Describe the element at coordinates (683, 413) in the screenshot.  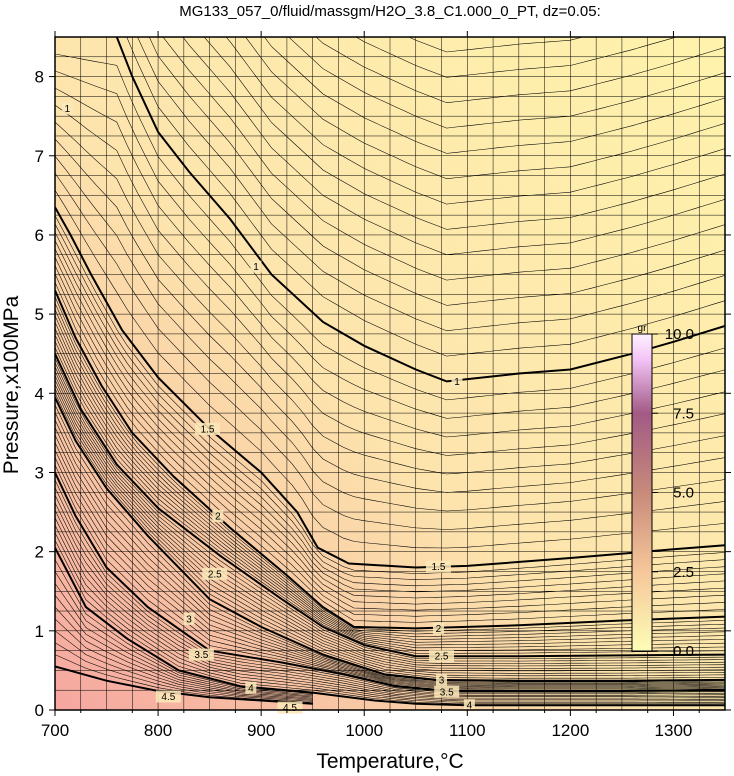
I see `colorbar-tick-label: 7.5` at that location.